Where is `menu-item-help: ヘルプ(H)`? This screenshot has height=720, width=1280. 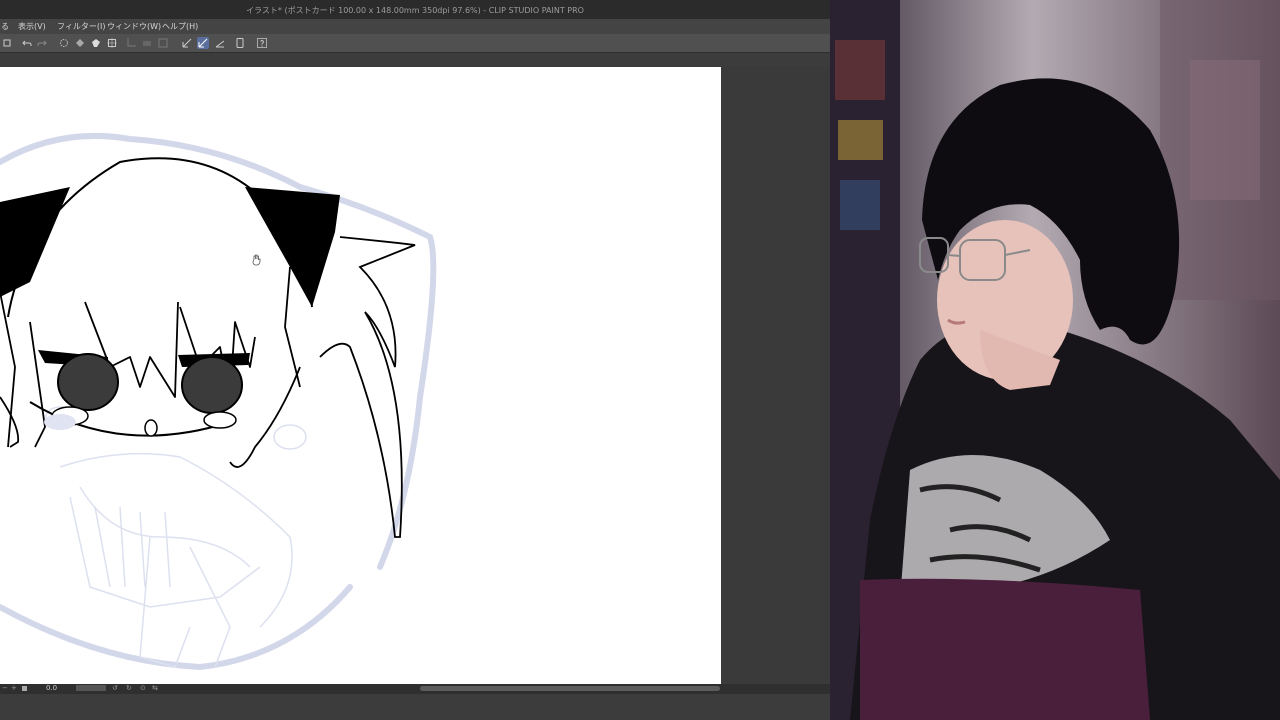 menu-item-help: ヘルプ(H) is located at coordinates (180, 26).